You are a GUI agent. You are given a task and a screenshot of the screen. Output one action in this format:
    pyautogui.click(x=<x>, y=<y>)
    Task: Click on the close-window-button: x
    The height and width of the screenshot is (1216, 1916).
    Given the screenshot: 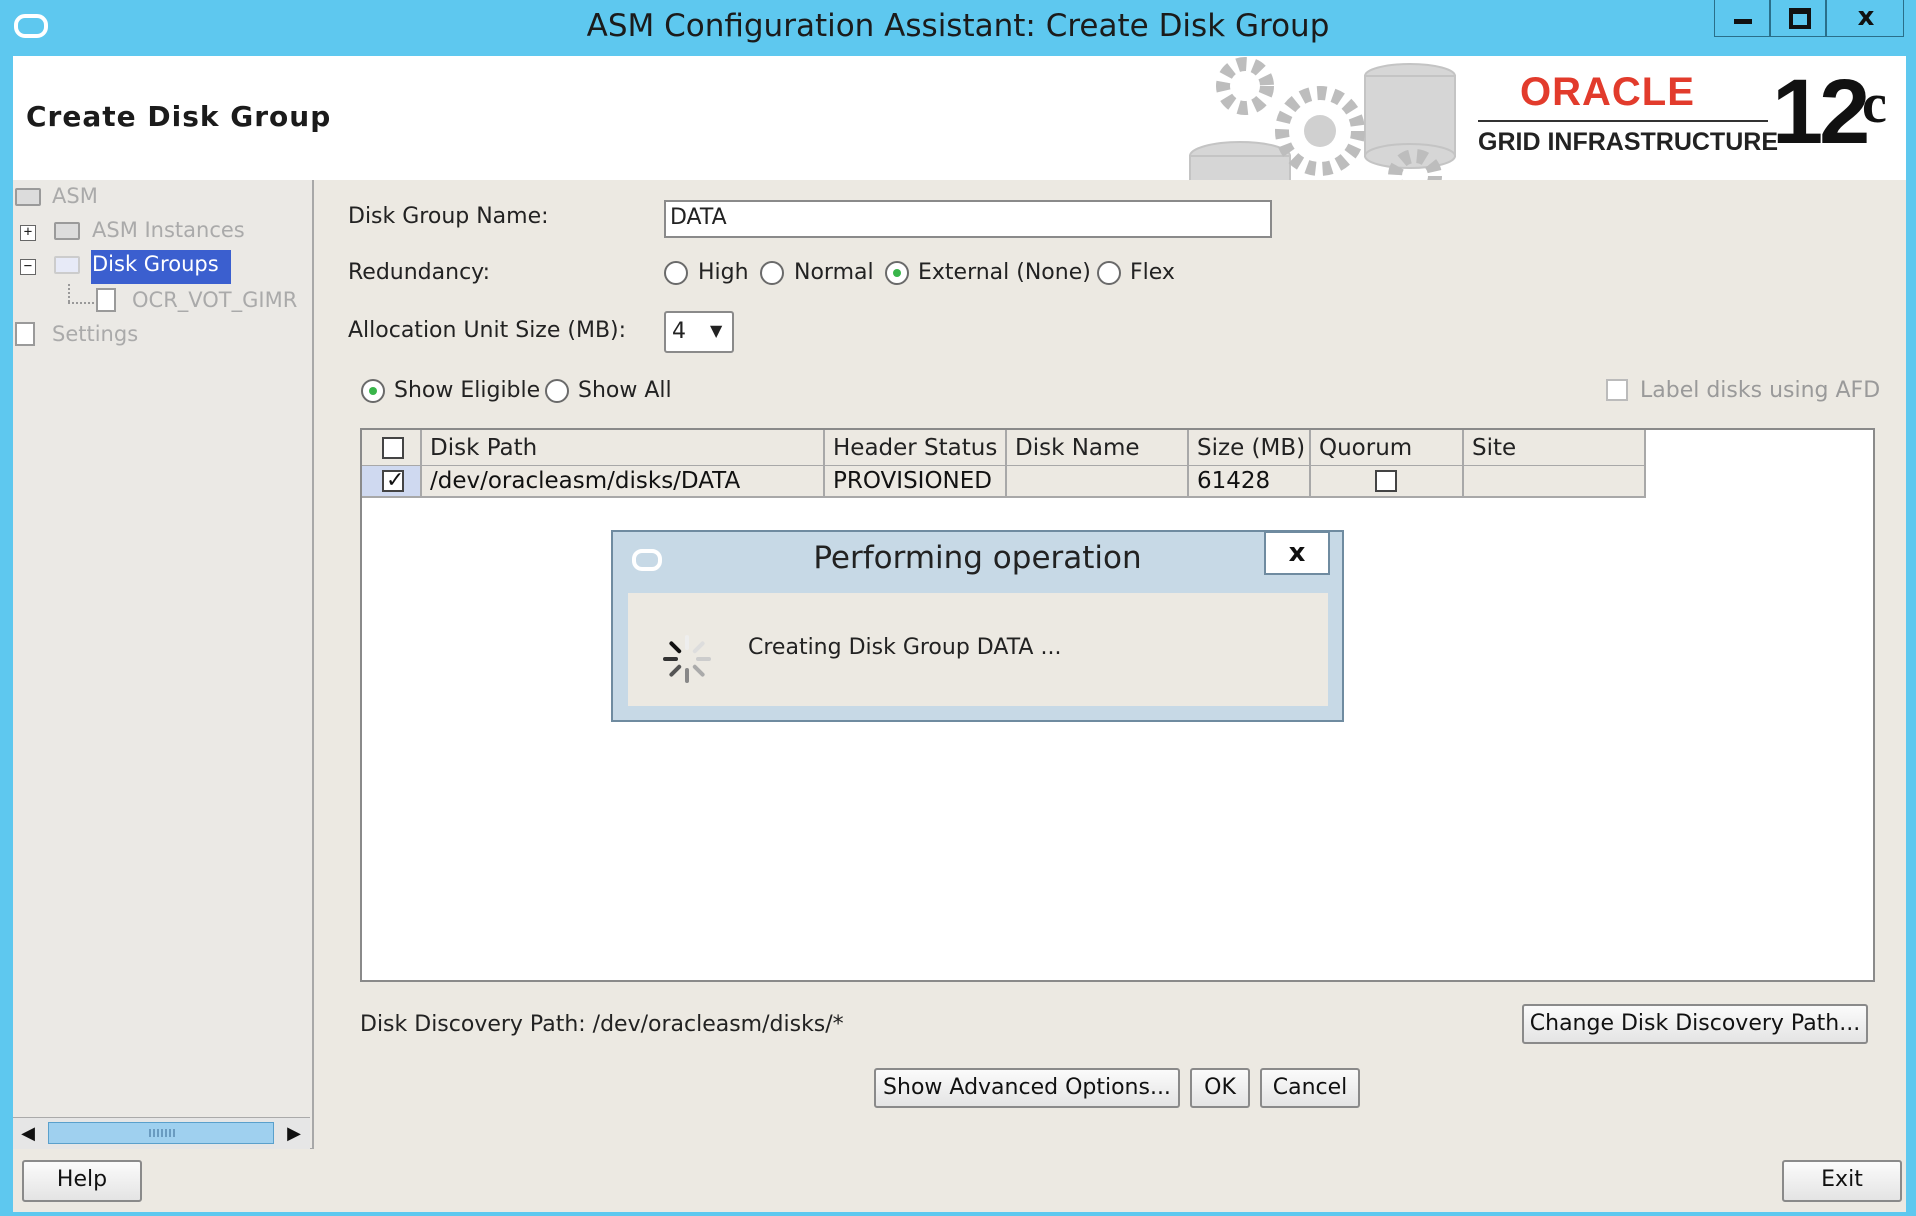 What is the action you would take?
    pyautogui.click(x=1865, y=18)
    